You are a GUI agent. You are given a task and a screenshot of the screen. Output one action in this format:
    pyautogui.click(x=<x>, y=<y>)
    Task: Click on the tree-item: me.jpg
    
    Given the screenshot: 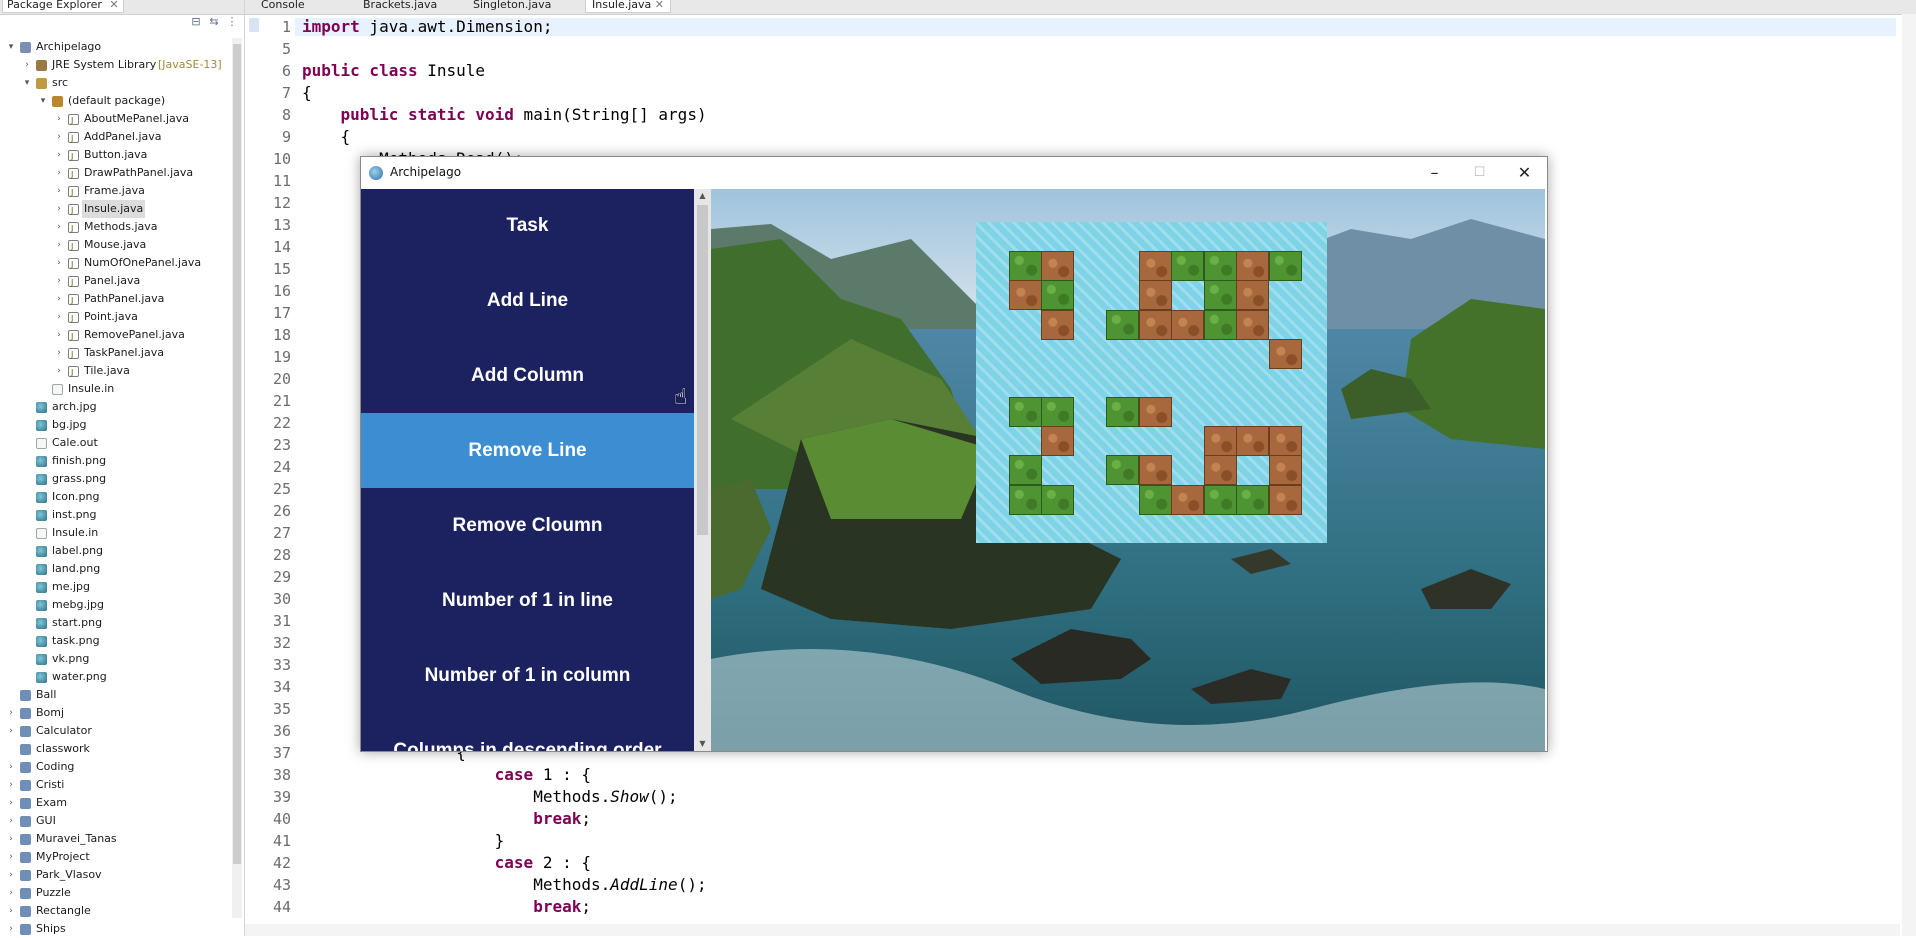 What is the action you would take?
    pyautogui.click(x=114, y=587)
    